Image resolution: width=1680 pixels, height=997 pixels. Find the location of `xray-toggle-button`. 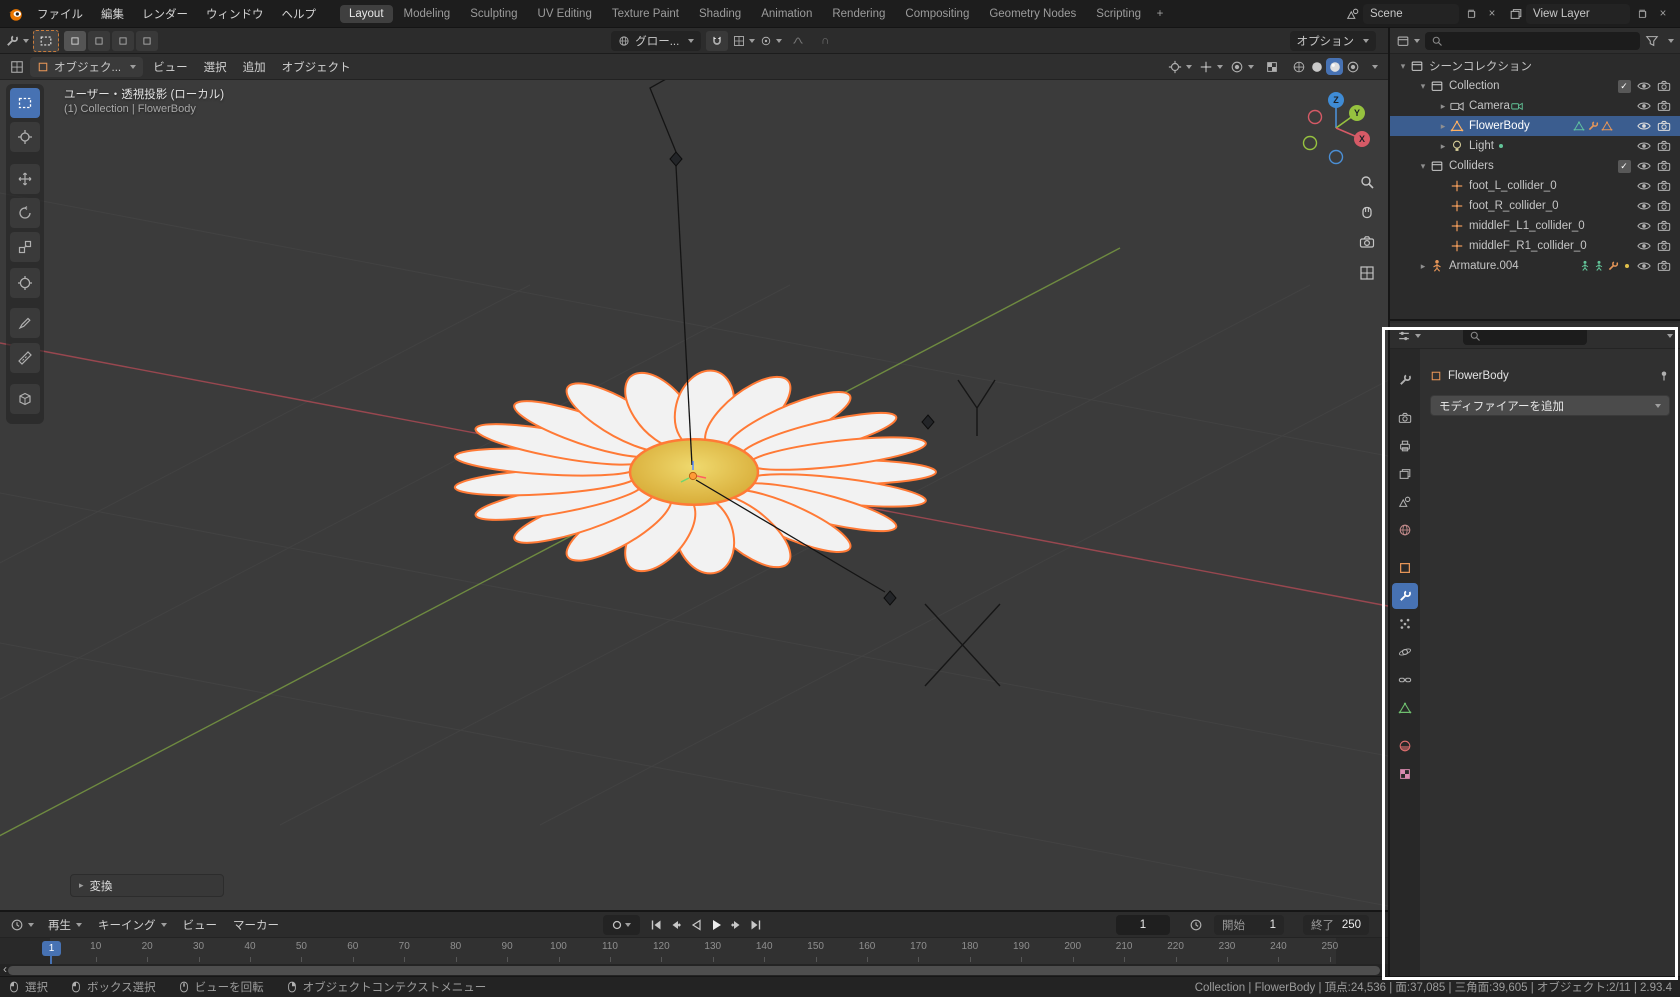

xray-toggle-button is located at coordinates (1272, 67).